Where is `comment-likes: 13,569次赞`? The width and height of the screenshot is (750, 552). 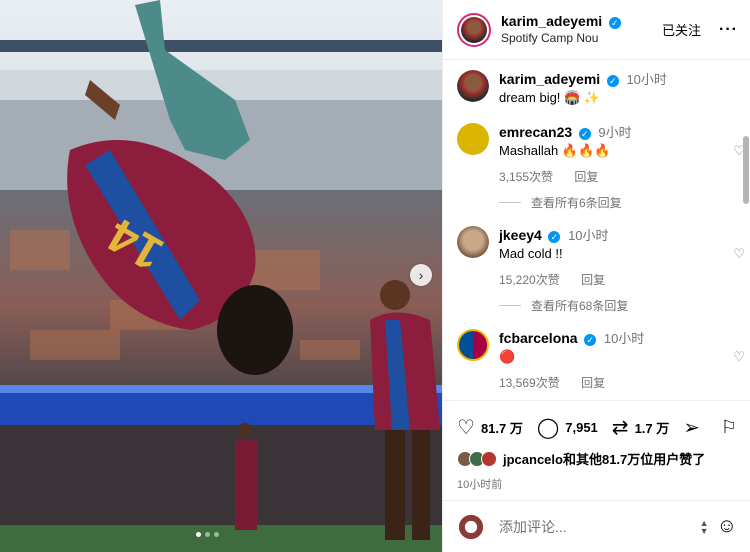
comment-likes: 13,569次赞 is located at coordinates (529, 383).